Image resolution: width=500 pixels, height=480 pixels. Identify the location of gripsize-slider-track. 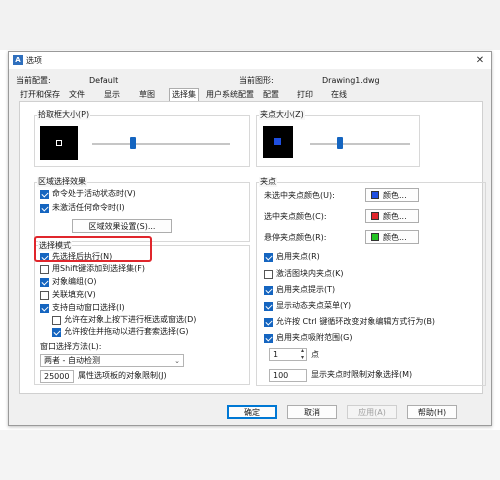
(360, 144).